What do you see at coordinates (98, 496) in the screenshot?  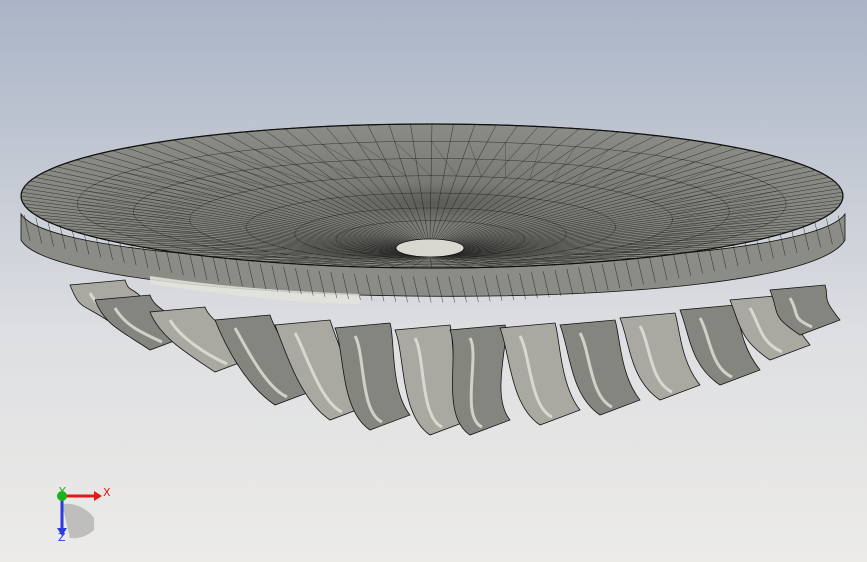 I see `x-axis-arrowhead` at bounding box center [98, 496].